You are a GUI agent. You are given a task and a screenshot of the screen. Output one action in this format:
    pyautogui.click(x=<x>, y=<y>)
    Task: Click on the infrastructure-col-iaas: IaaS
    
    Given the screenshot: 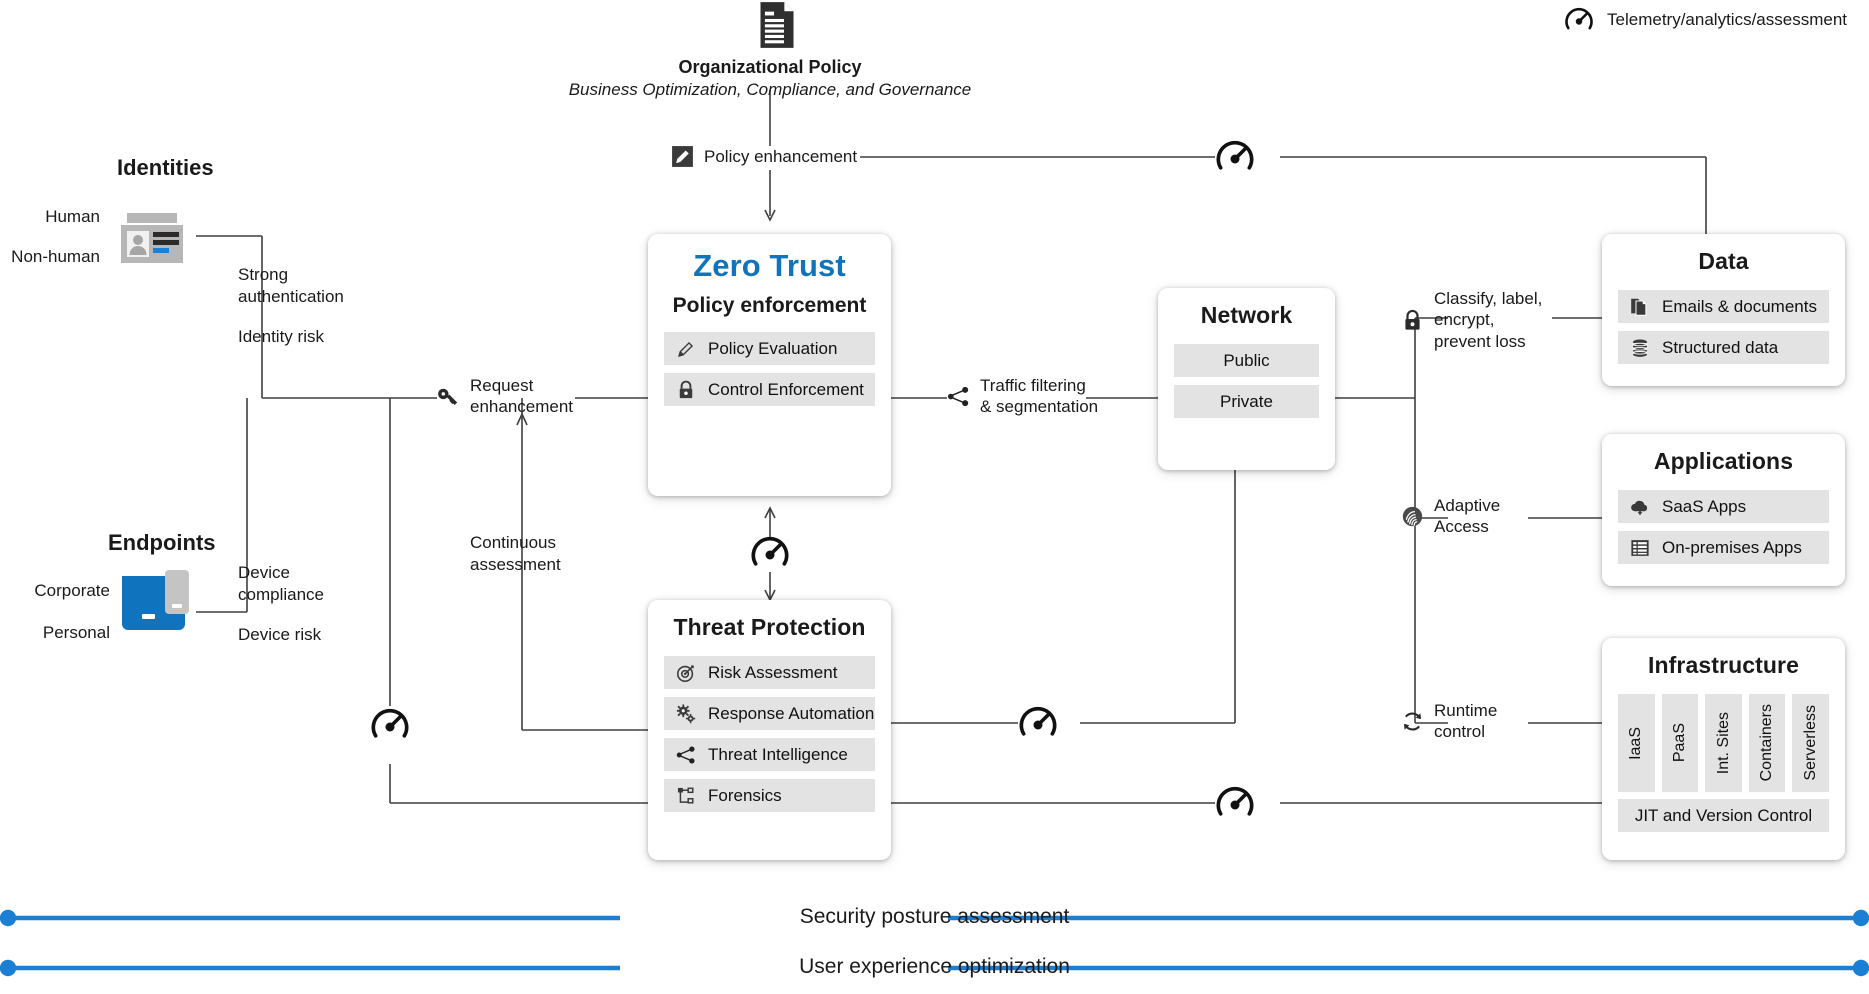 What is the action you would take?
    pyautogui.click(x=1636, y=743)
    